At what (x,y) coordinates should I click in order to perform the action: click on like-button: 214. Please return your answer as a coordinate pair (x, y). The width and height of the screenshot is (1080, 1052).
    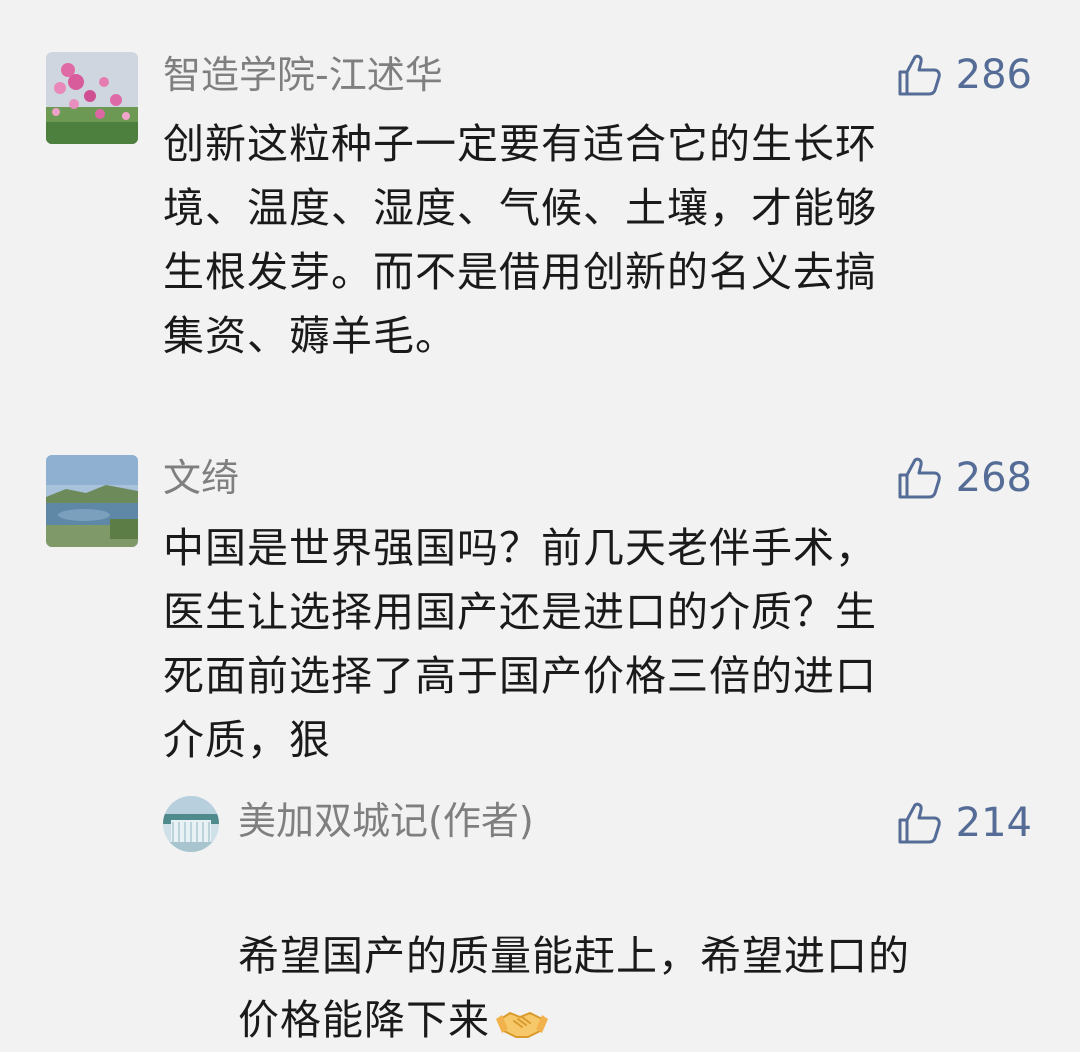
    Looking at the image, I should click on (964, 823).